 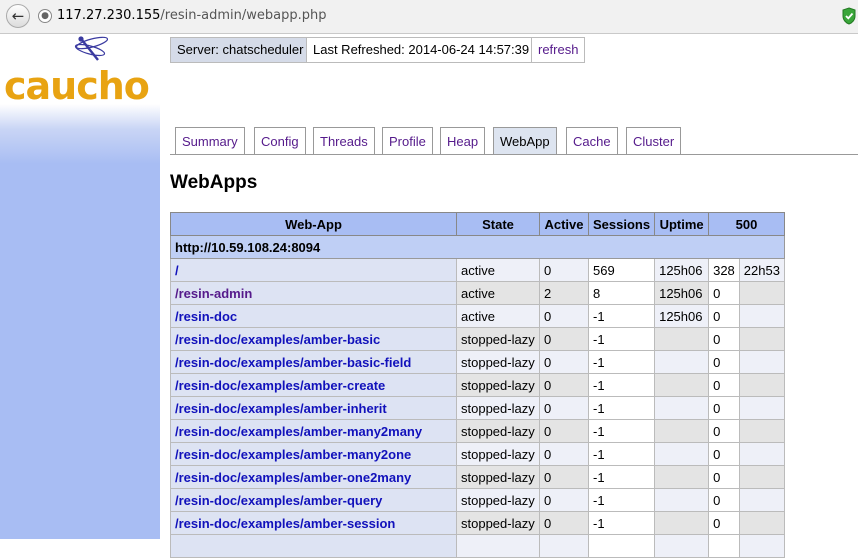 I want to click on webapp-name-cell: /resin-doc/examples/amber-one2many, so click(x=313, y=477).